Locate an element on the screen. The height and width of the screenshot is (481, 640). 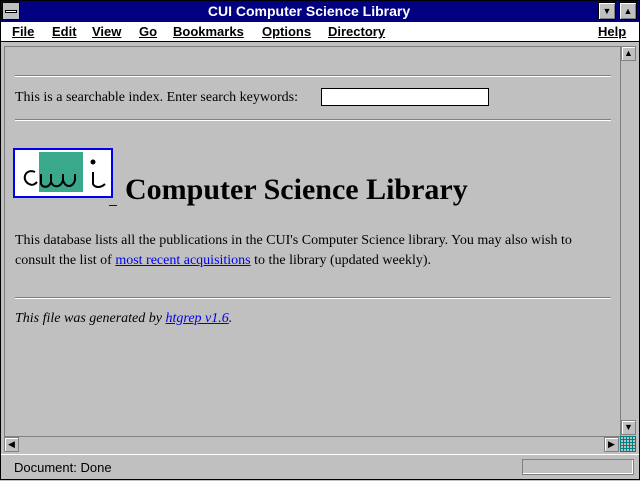
window-title: CUI Computer Science Library is located at coordinates (309, 11).